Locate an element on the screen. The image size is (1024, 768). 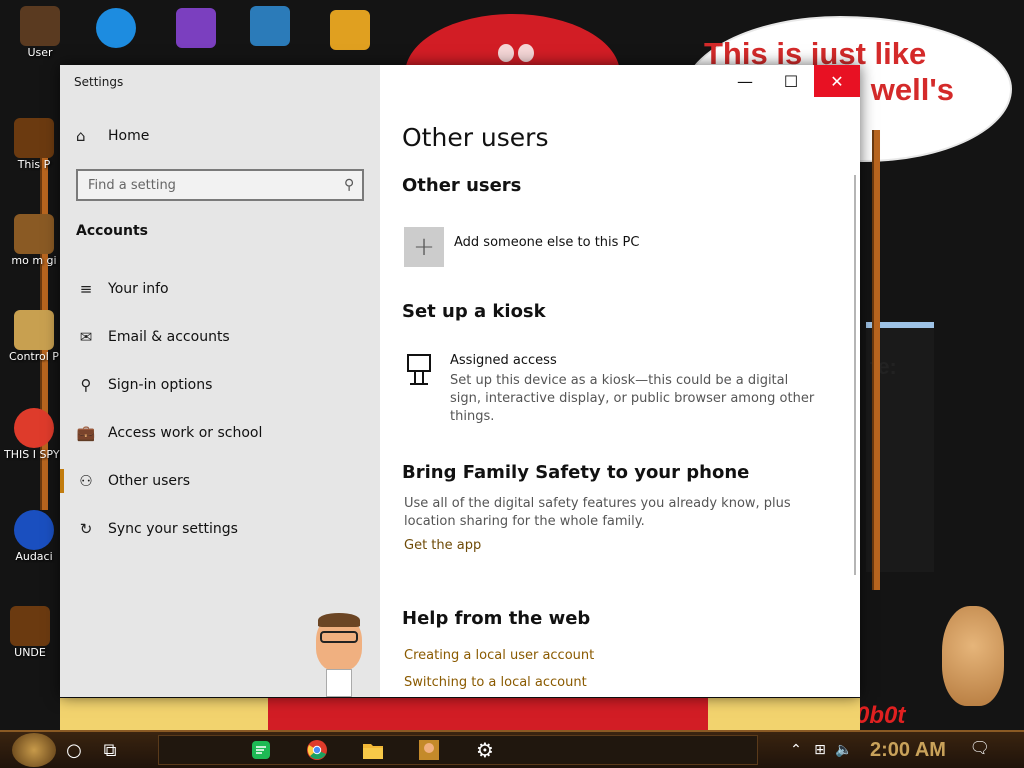
file-explorer-icon is located at coordinates (373, 750).